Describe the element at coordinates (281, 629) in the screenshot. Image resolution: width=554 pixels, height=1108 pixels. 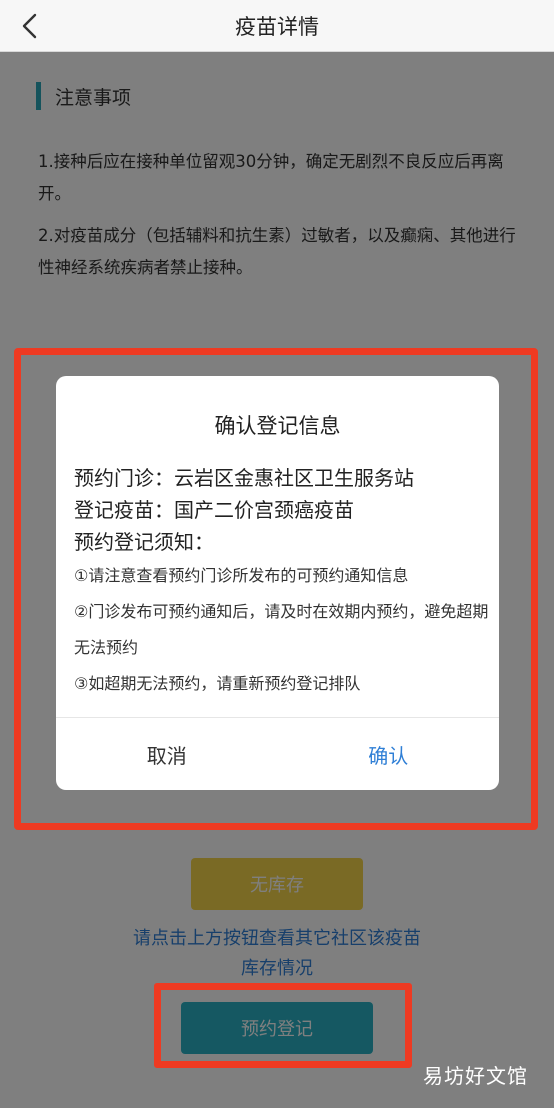
I see `notice-item: ②门诊发布可预约通知后，请及时在效期内预约，避免超期无法预约` at that location.